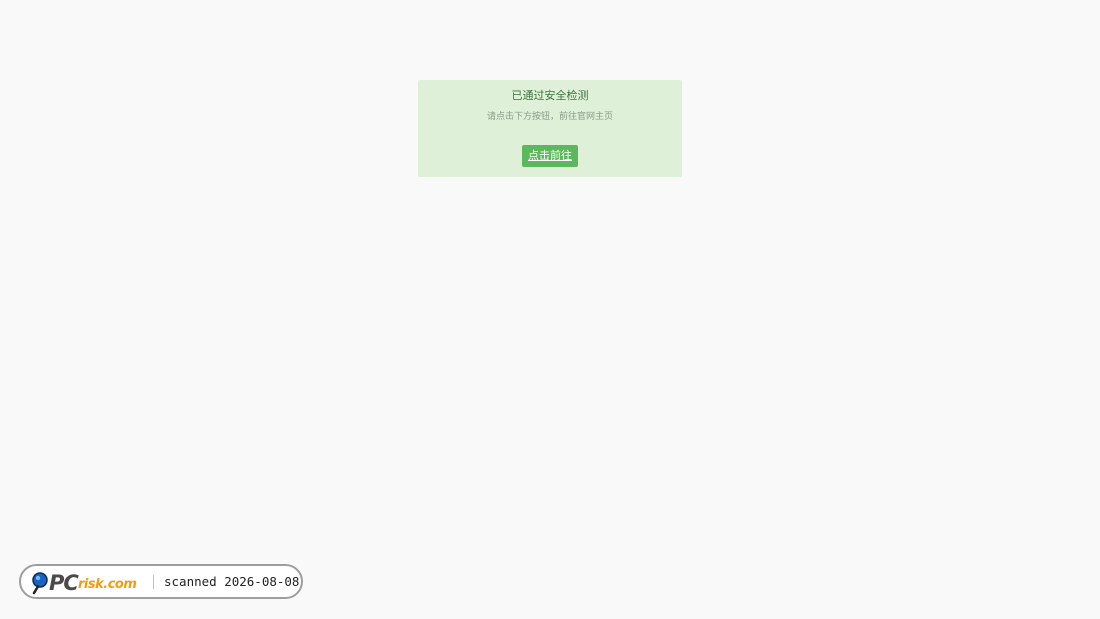 Image resolution: width=1100 pixels, height=619 pixels. Describe the element at coordinates (232, 581) in the screenshot. I see `scan-date-text: scanned 2026-08-08` at that location.